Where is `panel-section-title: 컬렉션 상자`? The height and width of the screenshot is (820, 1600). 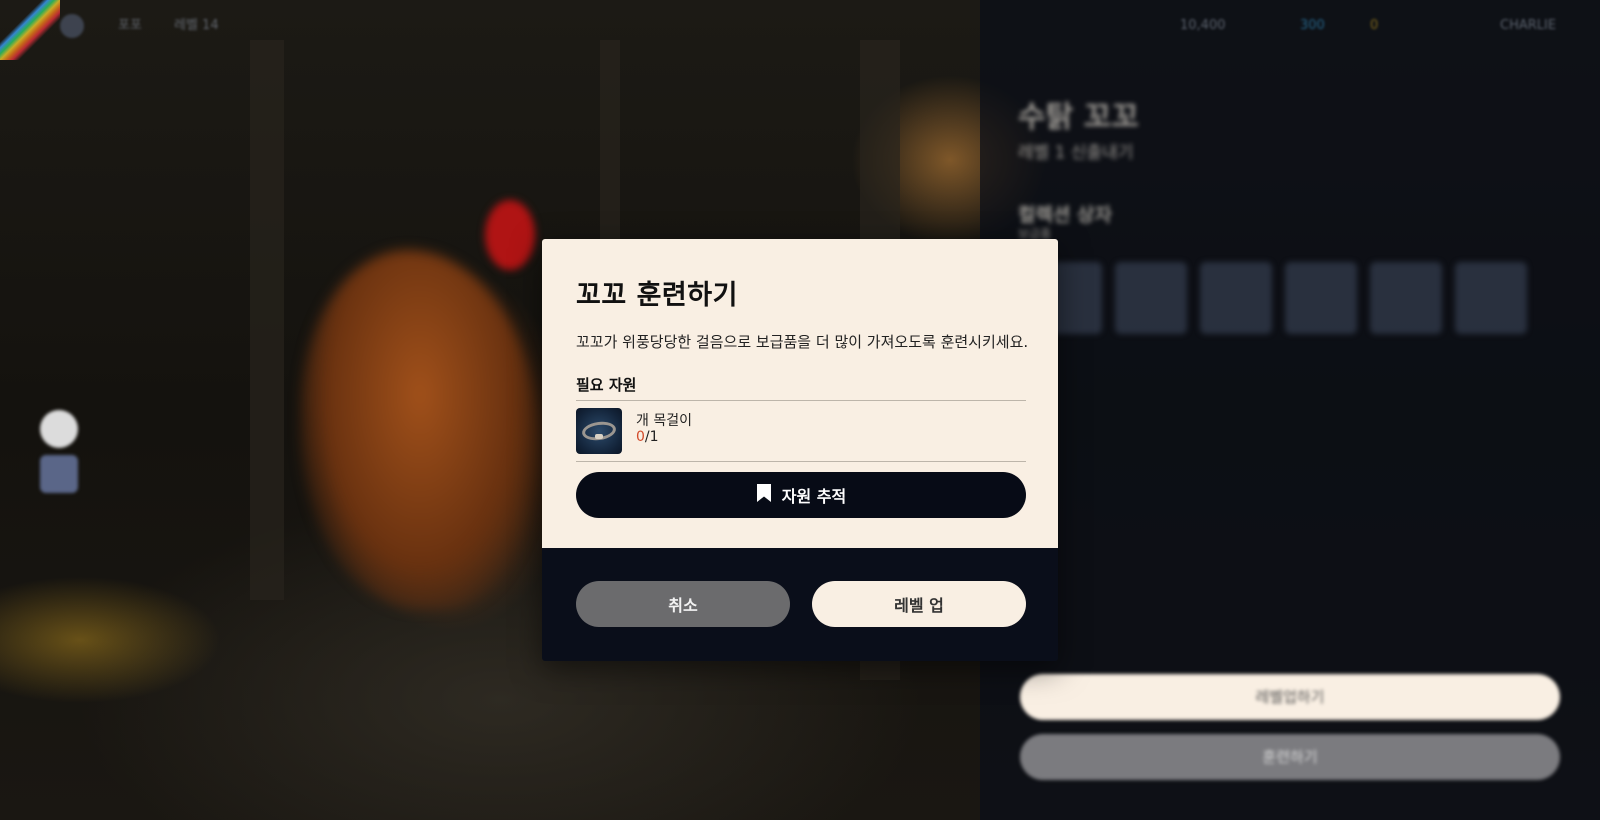 panel-section-title: 컬렉션 상자 is located at coordinates (1065, 215).